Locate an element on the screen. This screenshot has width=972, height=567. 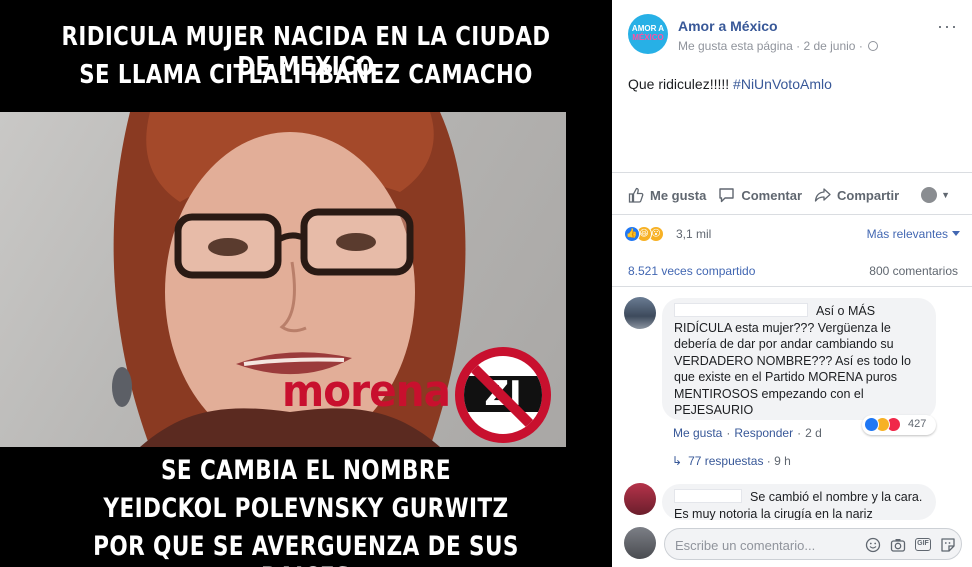
replies-time: 9 h is located at coordinates (782, 461).